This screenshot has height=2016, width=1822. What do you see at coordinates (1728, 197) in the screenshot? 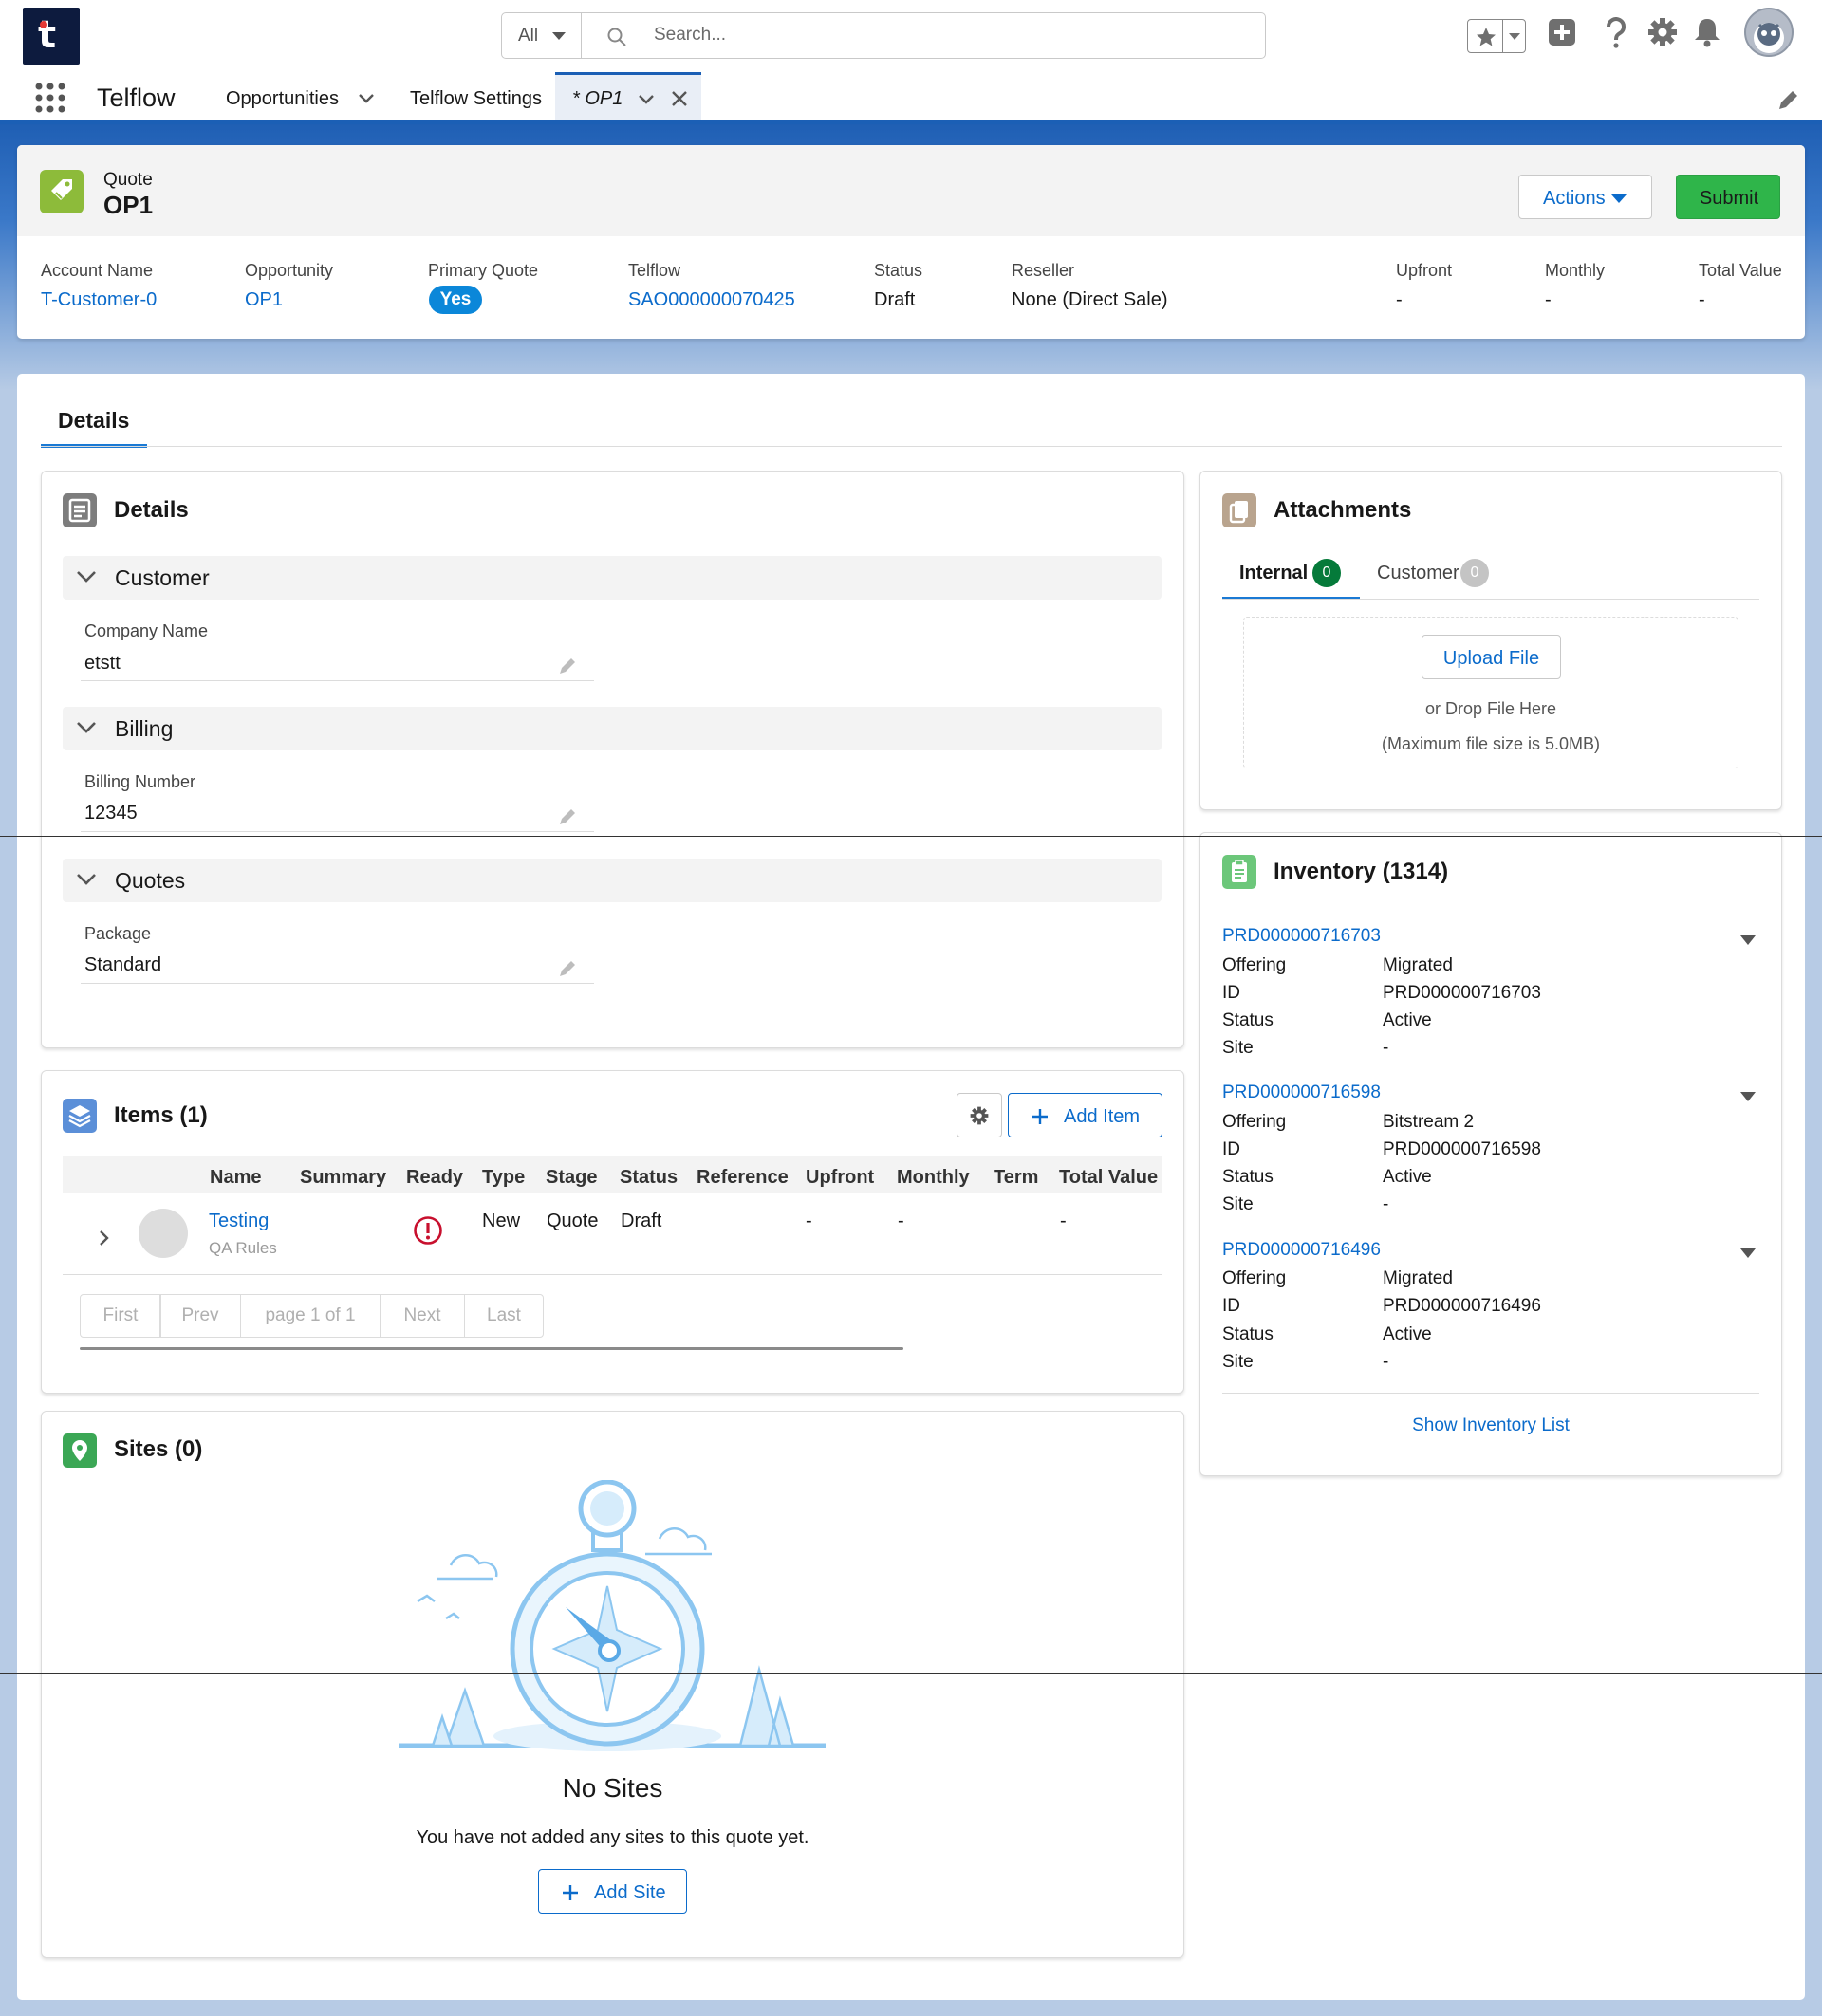
I see `submit-button: Submit` at bounding box center [1728, 197].